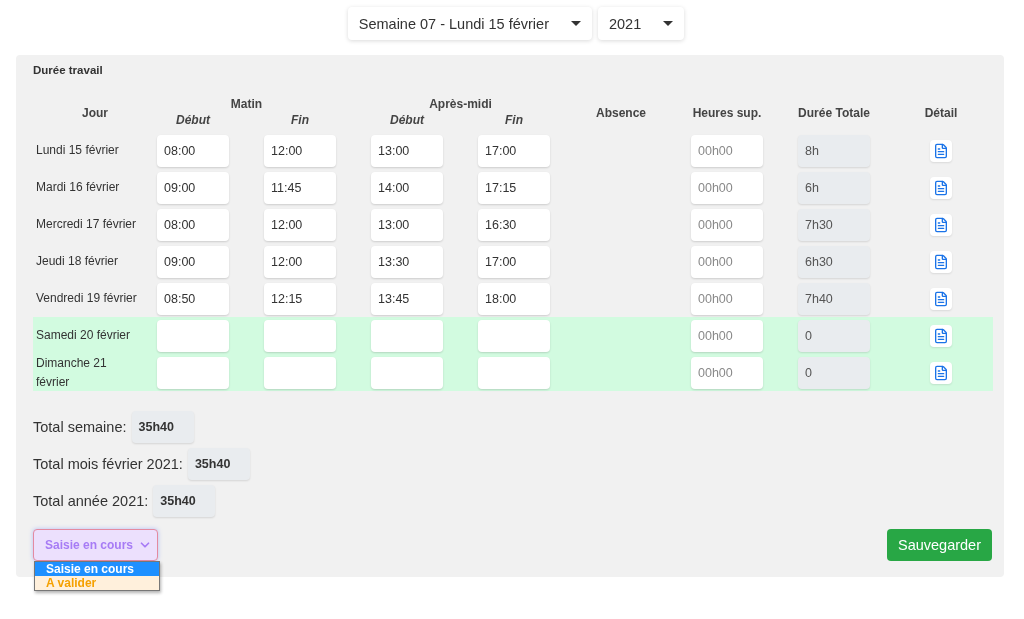  Describe the element at coordinates (300, 298) in the screenshot. I see `time-input: 12:15` at that location.